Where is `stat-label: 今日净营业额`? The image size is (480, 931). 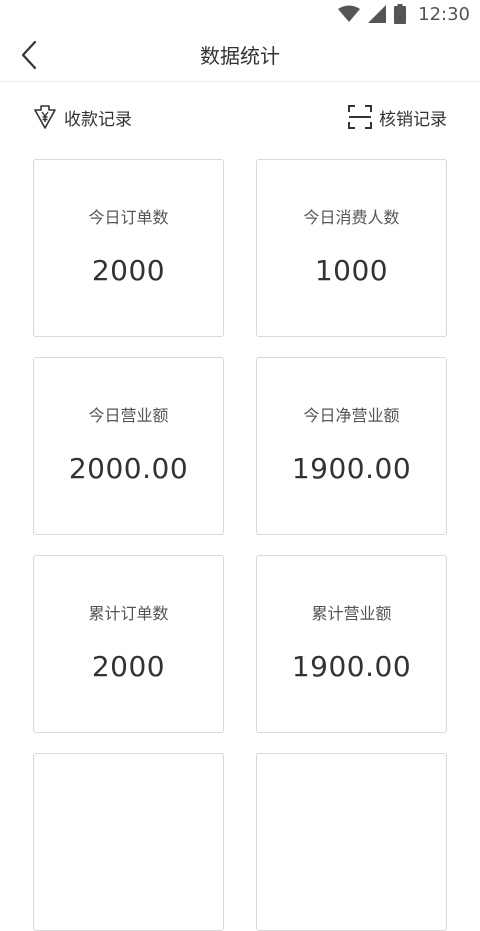 stat-label: 今日净营业额 is located at coordinates (351, 415).